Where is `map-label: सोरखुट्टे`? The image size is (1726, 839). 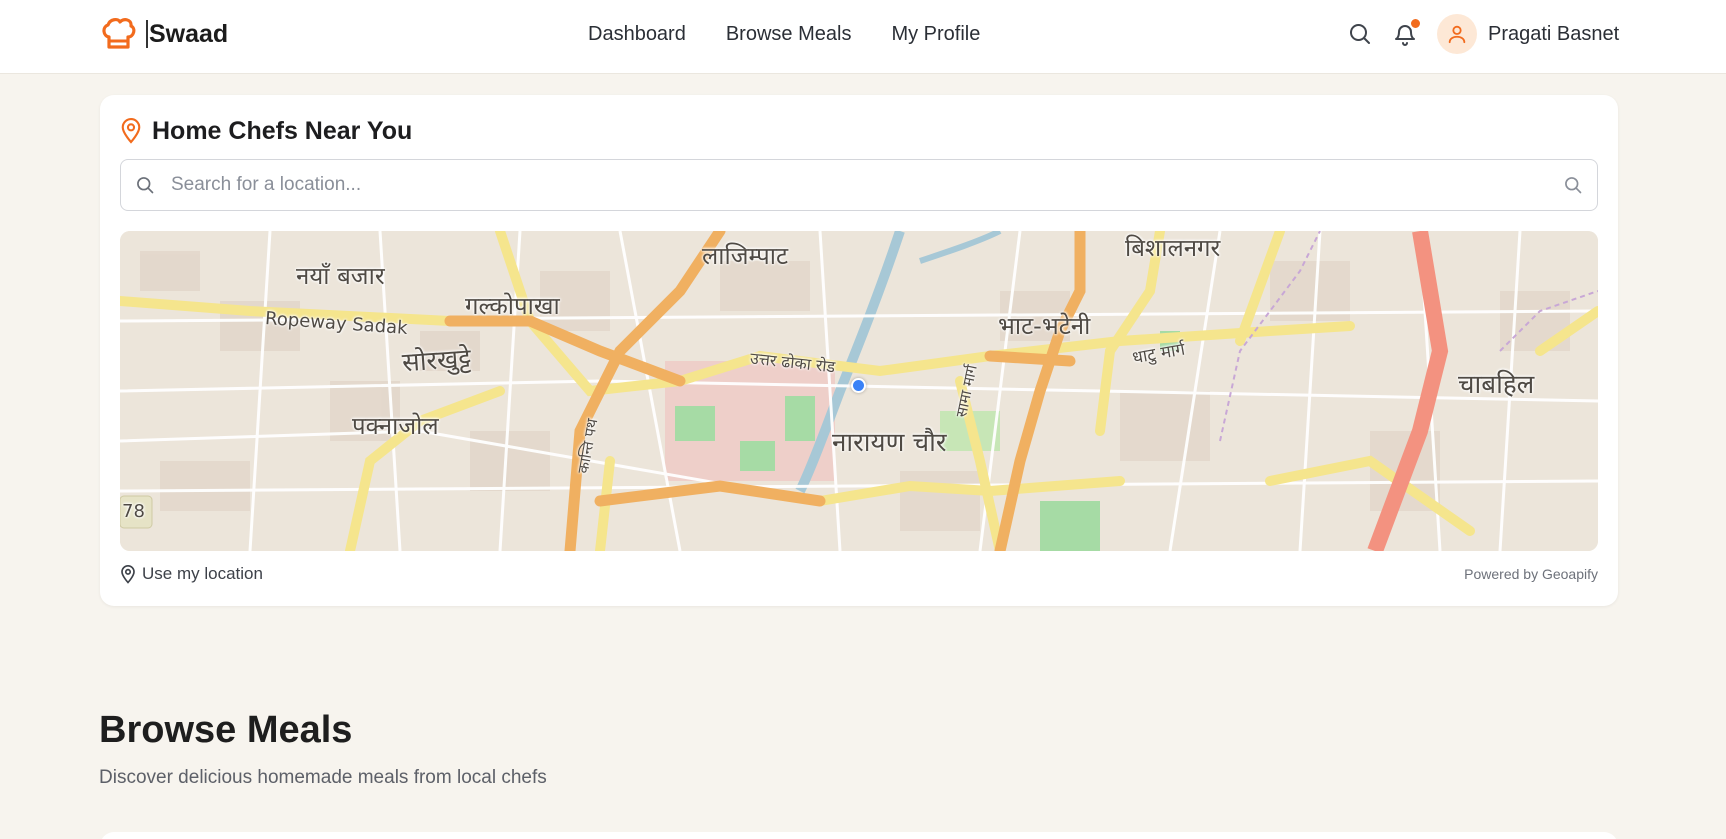
map-label: सोरखुट्टे is located at coordinates (437, 361).